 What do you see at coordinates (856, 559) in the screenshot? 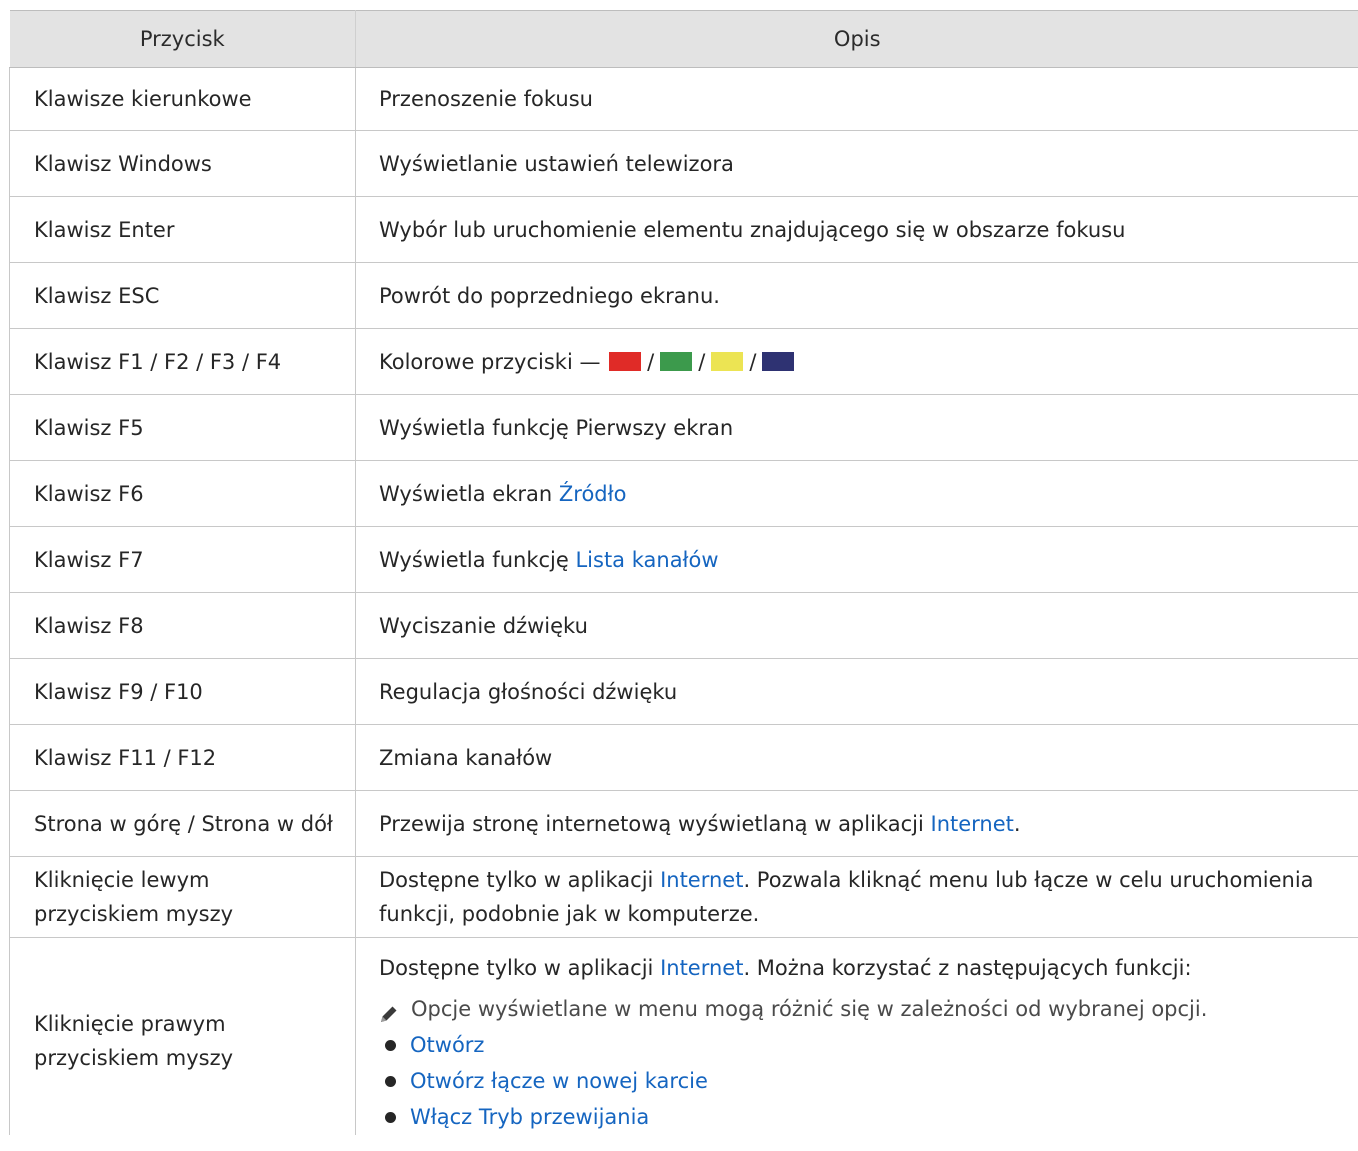
I see `description-cell: Wyświetla funkcję Lista kanałów` at bounding box center [856, 559].